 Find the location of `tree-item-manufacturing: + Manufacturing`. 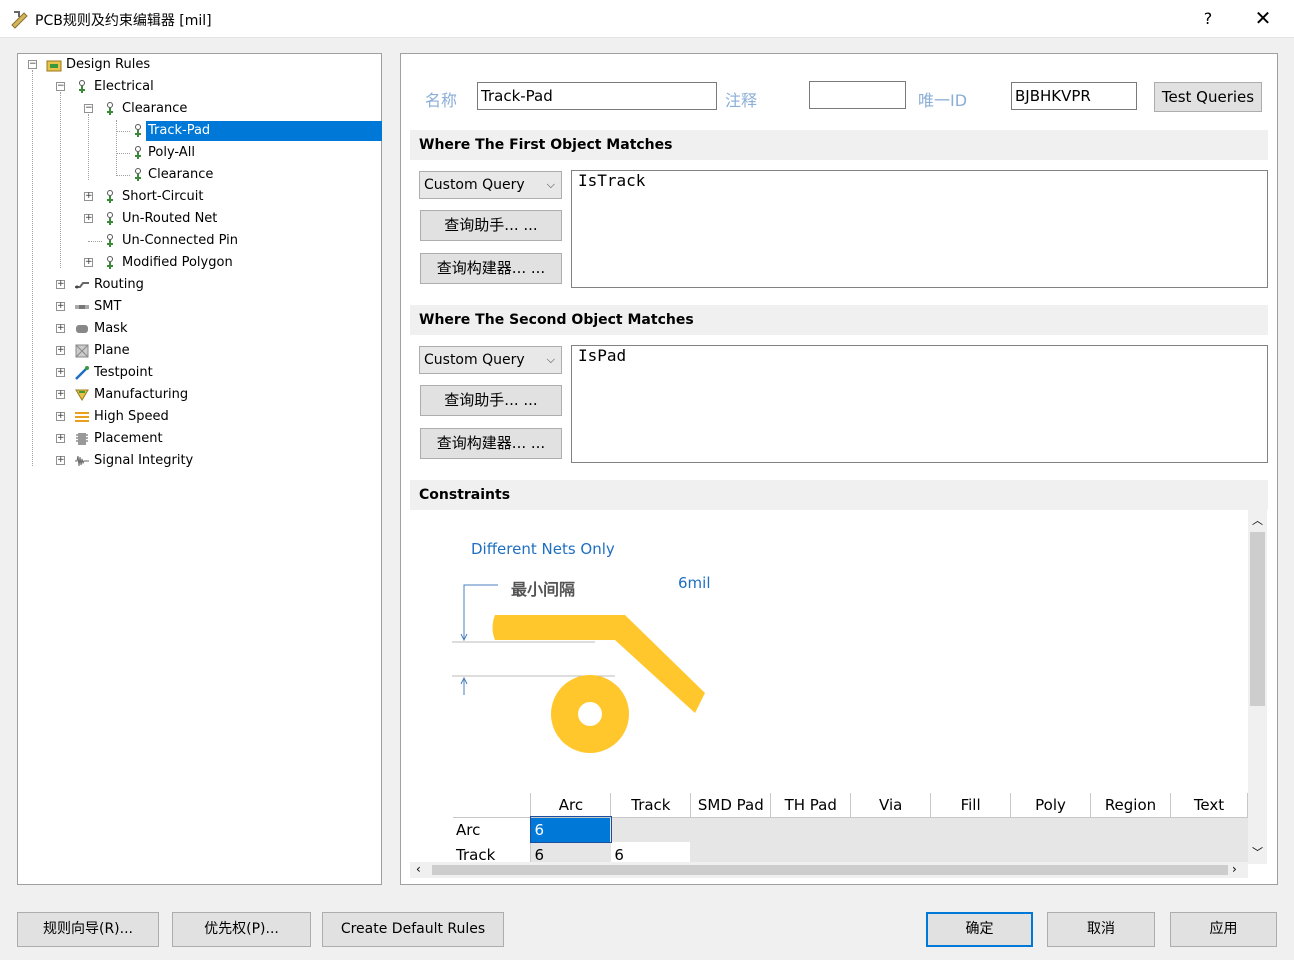

tree-item-manufacturing: + Manufacturing is located at coordinates (123, 395).